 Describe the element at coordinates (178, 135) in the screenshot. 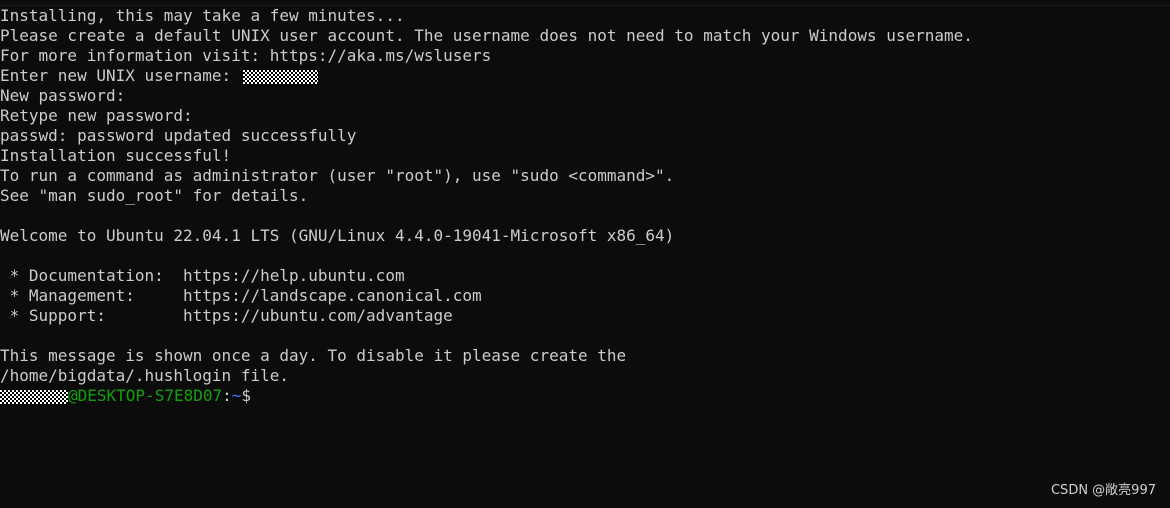

I see `terminal-line-passwd-updated: passwd: password updated successfully` at that location.